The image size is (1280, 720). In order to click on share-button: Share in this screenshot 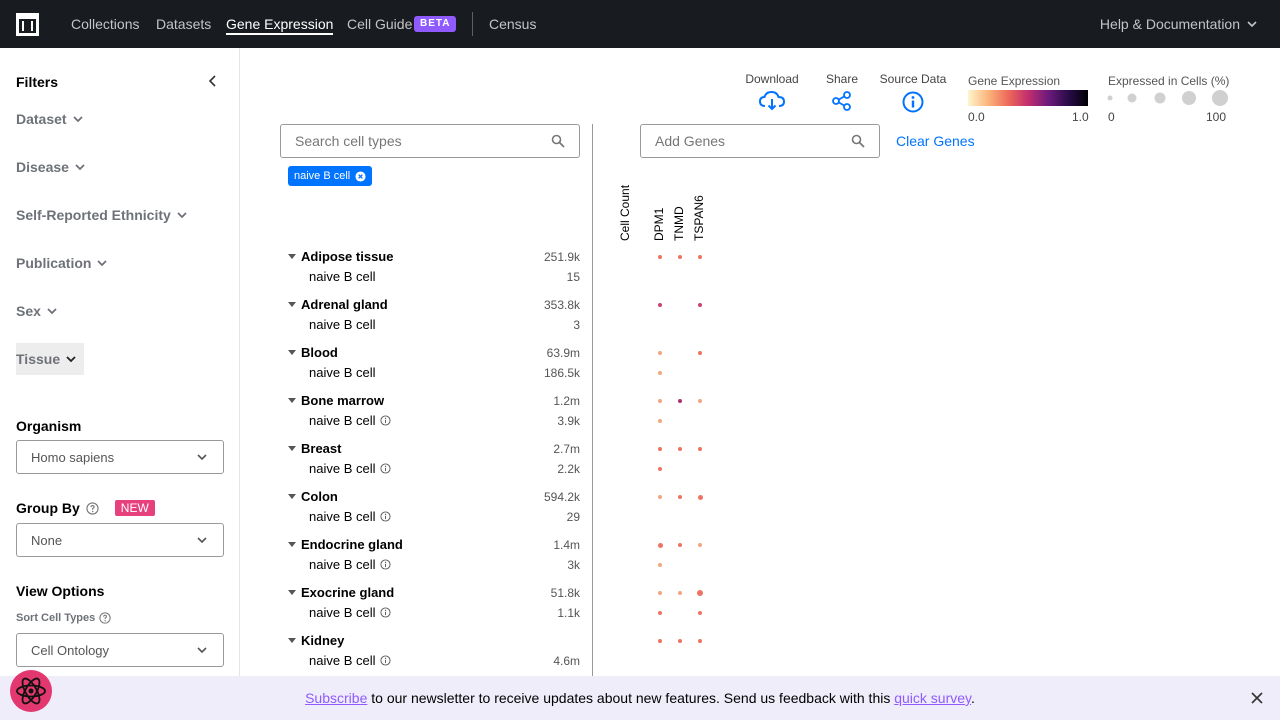, I will do `click(842, 91)`.